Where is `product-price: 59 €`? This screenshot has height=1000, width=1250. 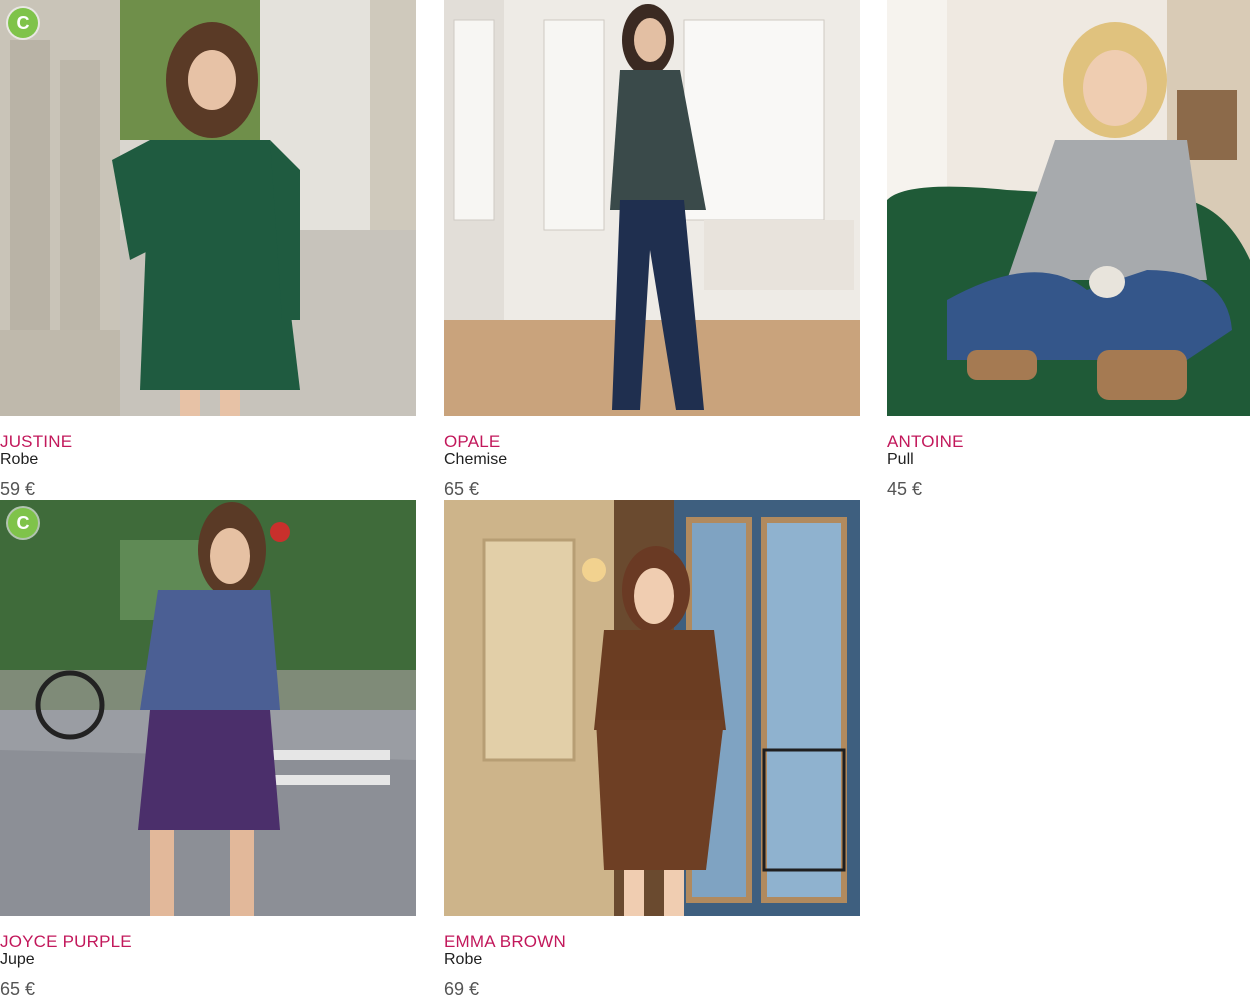 product-price: 59 € is located at coordinates (18, 489).